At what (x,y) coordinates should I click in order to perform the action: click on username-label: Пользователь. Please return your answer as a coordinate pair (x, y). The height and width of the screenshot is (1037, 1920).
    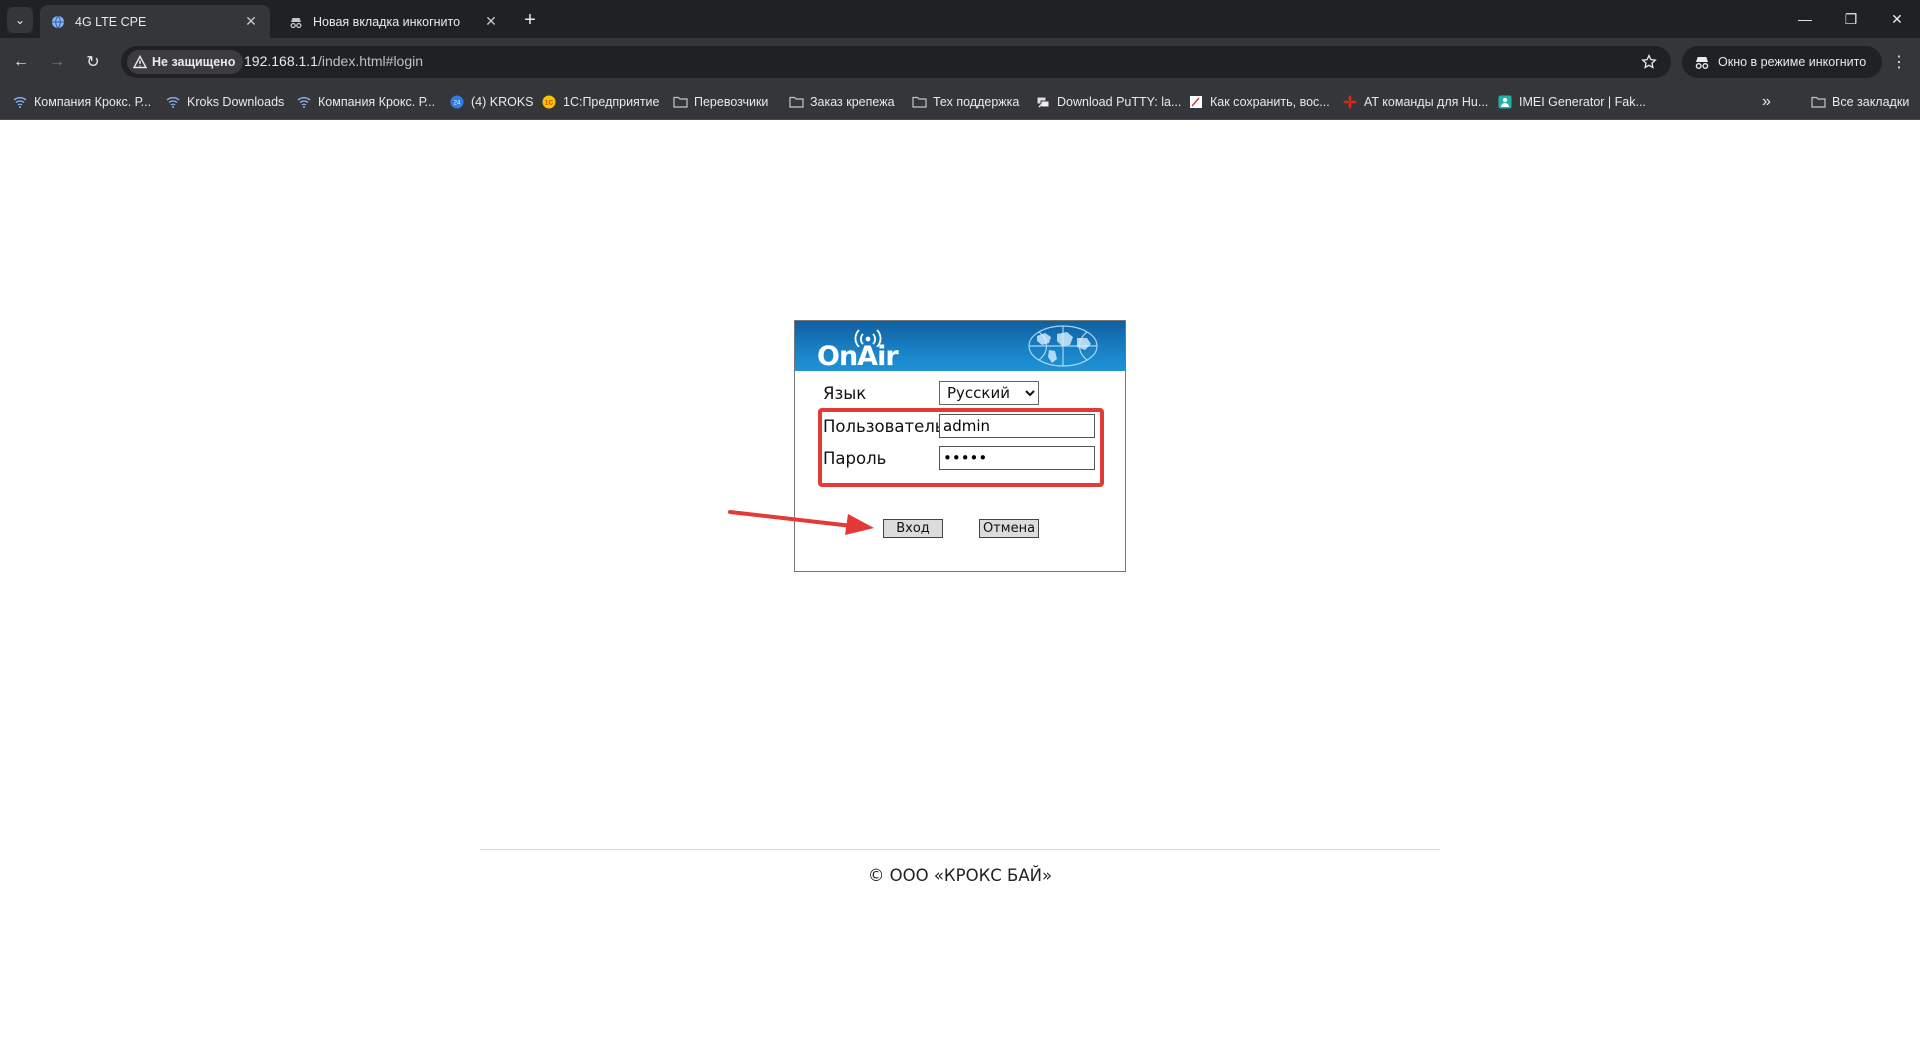
    Looking at the image, I should click on (884, 426).